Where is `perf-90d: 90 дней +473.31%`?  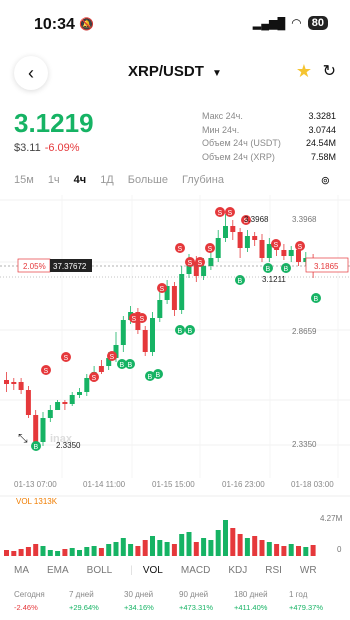
perf-90d: 90 дней +473.31% is located at coordinates (206, 601).